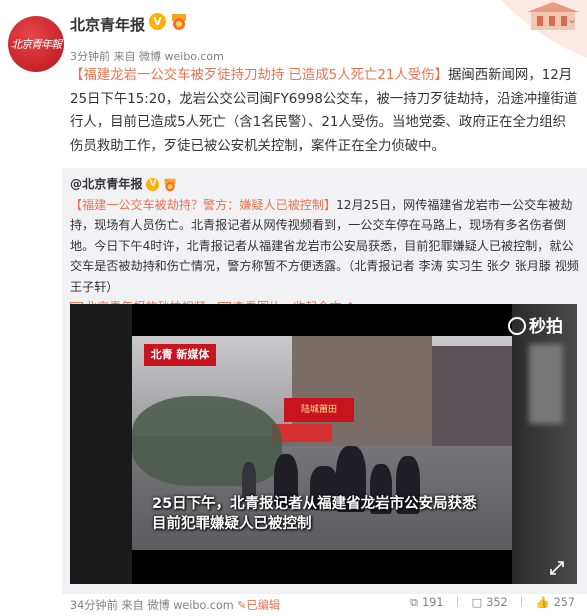  What do you see at coordinates (517, 326) in the screenshot?
I see `miaopai-logo-icon` at bounding box center [517, 326].